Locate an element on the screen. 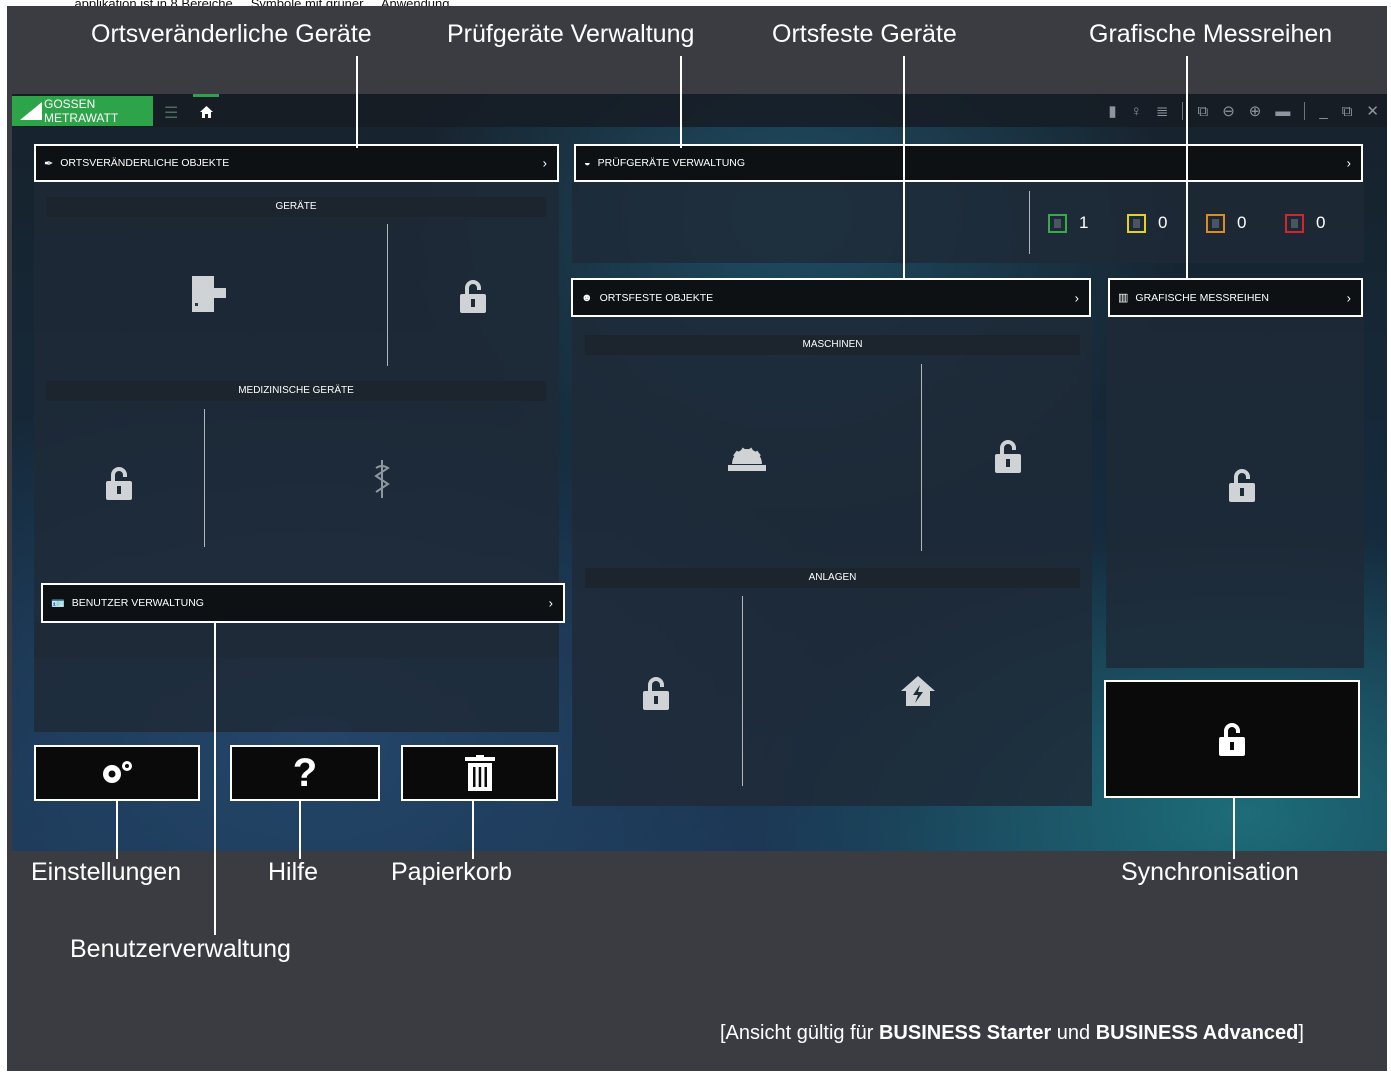  zoom-in-icon: ⊕ is located at coordinates (1255, 111).